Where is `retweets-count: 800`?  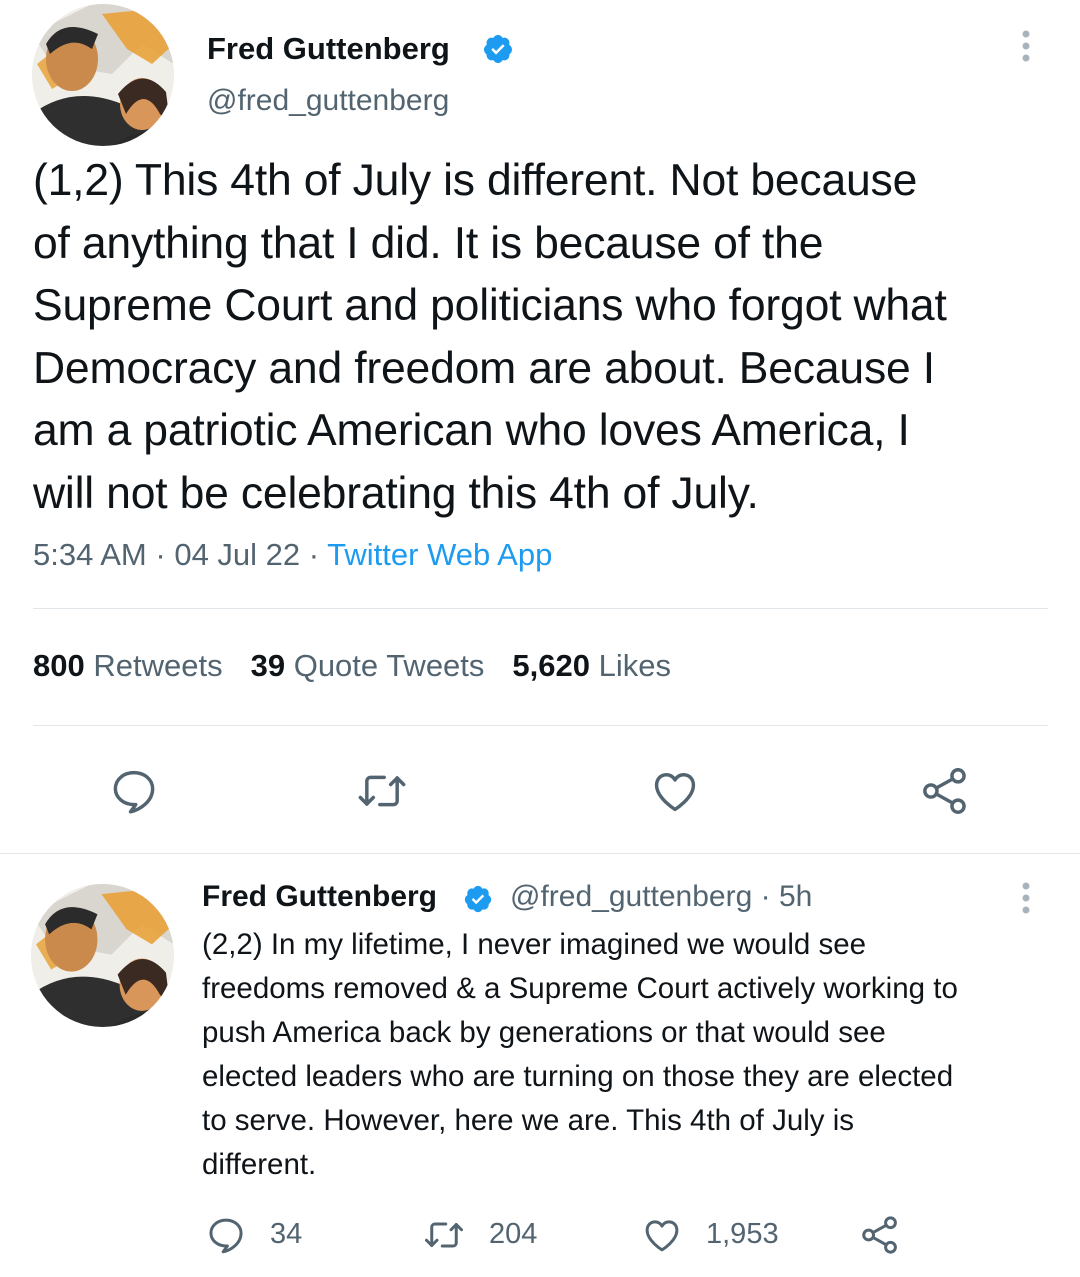 retweets-count: 800 is located at coordinates (59, 665).